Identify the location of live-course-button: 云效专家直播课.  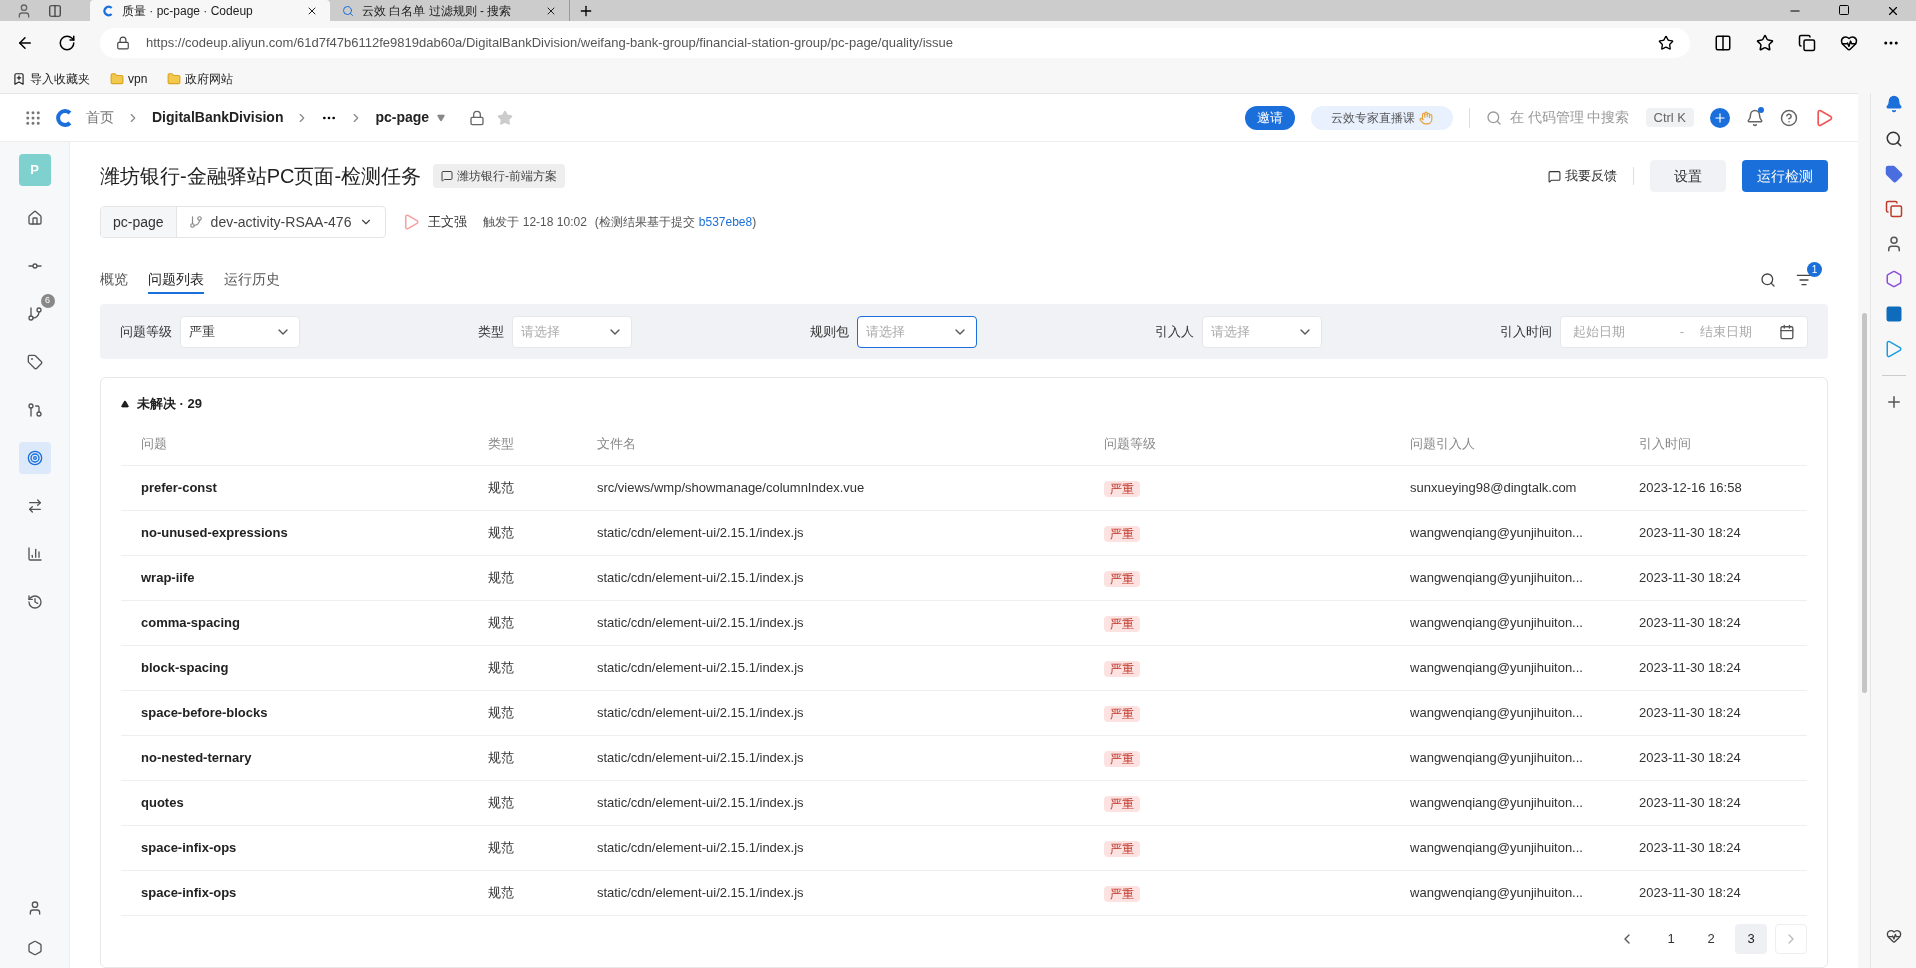
(1381, 117).